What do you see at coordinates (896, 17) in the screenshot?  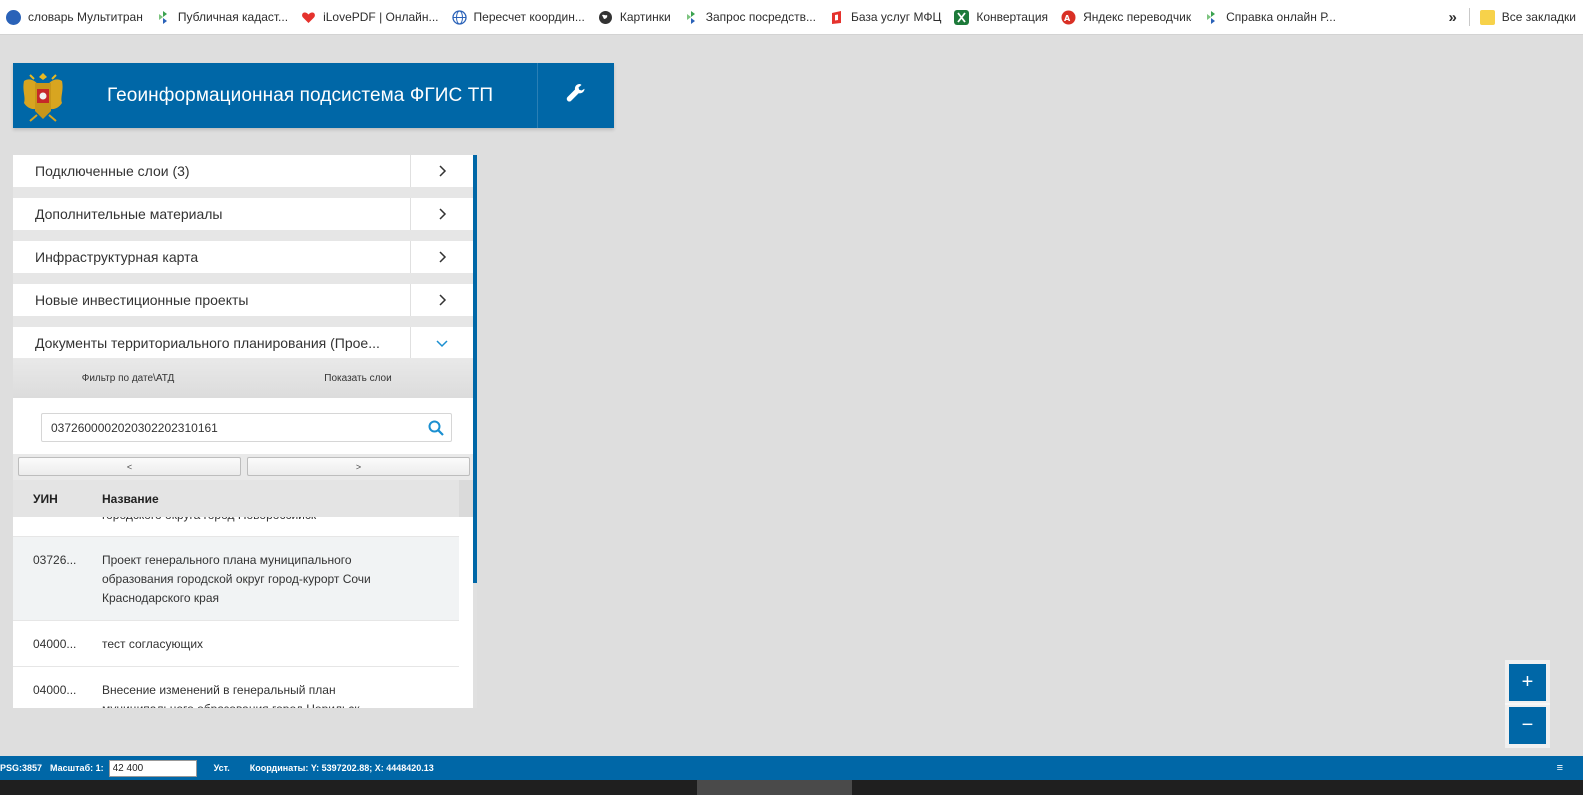 I see `bookmark-label: База услуг МФЦ` at bounding box center [896, 17].